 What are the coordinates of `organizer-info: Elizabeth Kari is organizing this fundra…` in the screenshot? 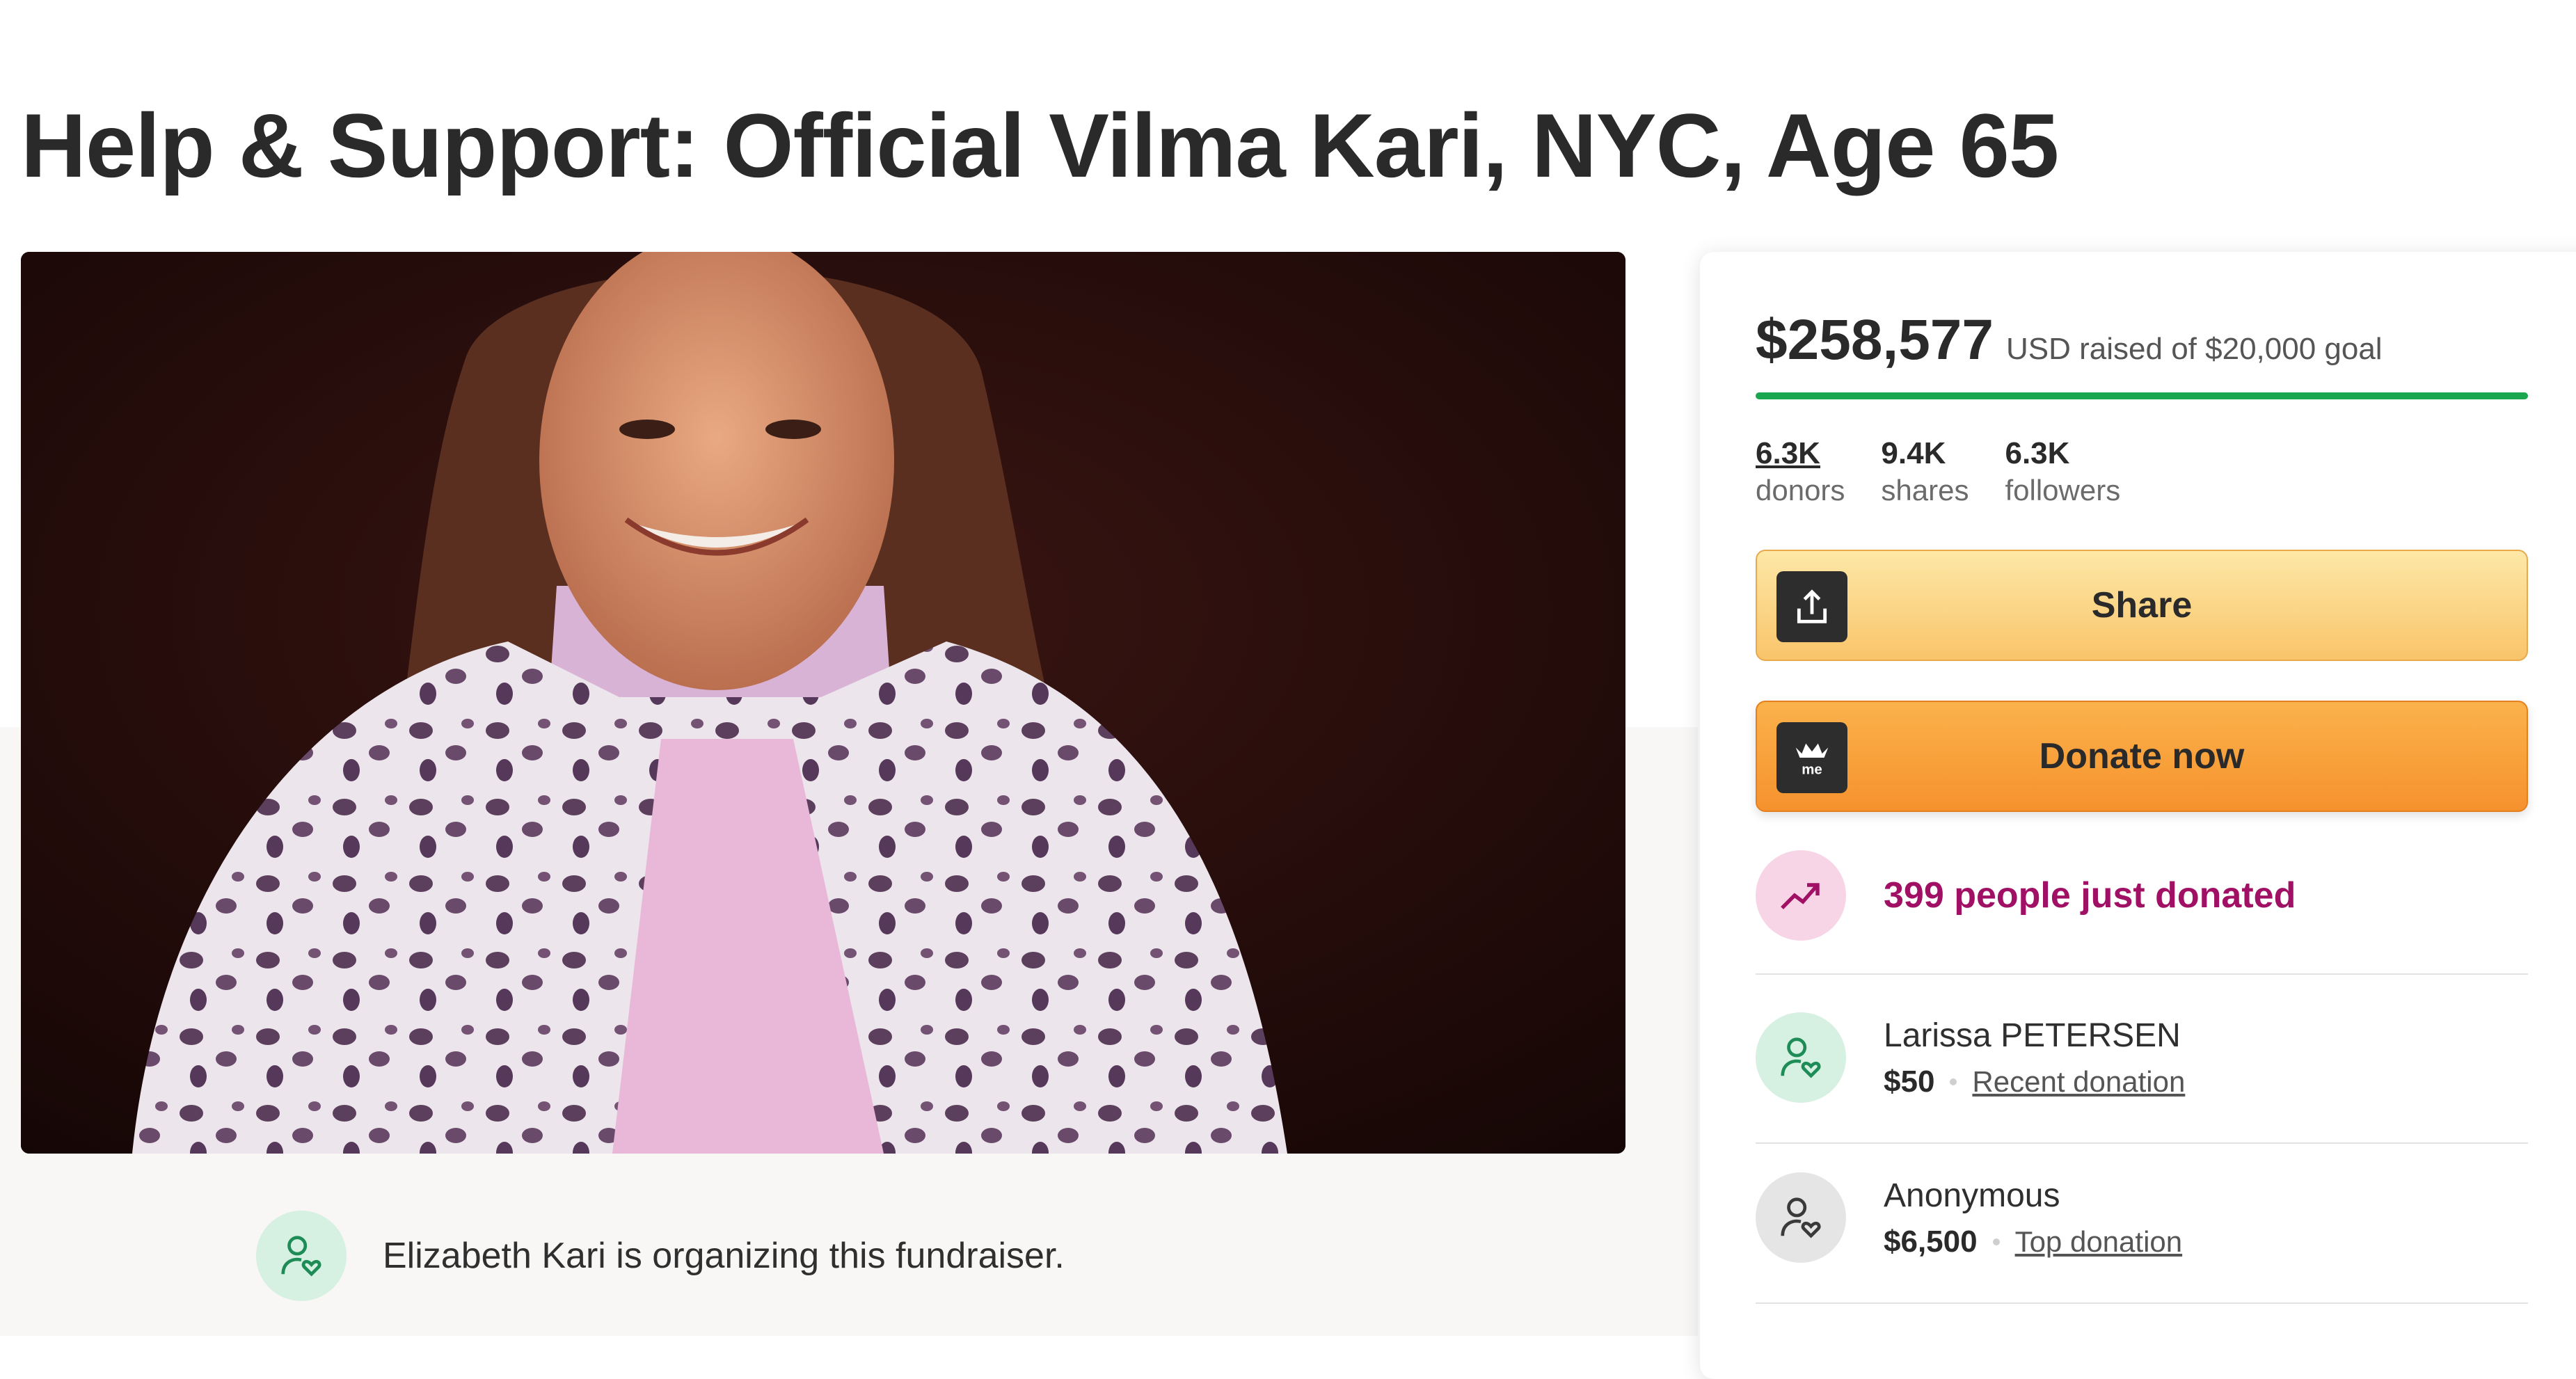 It's located at (660, 1256).